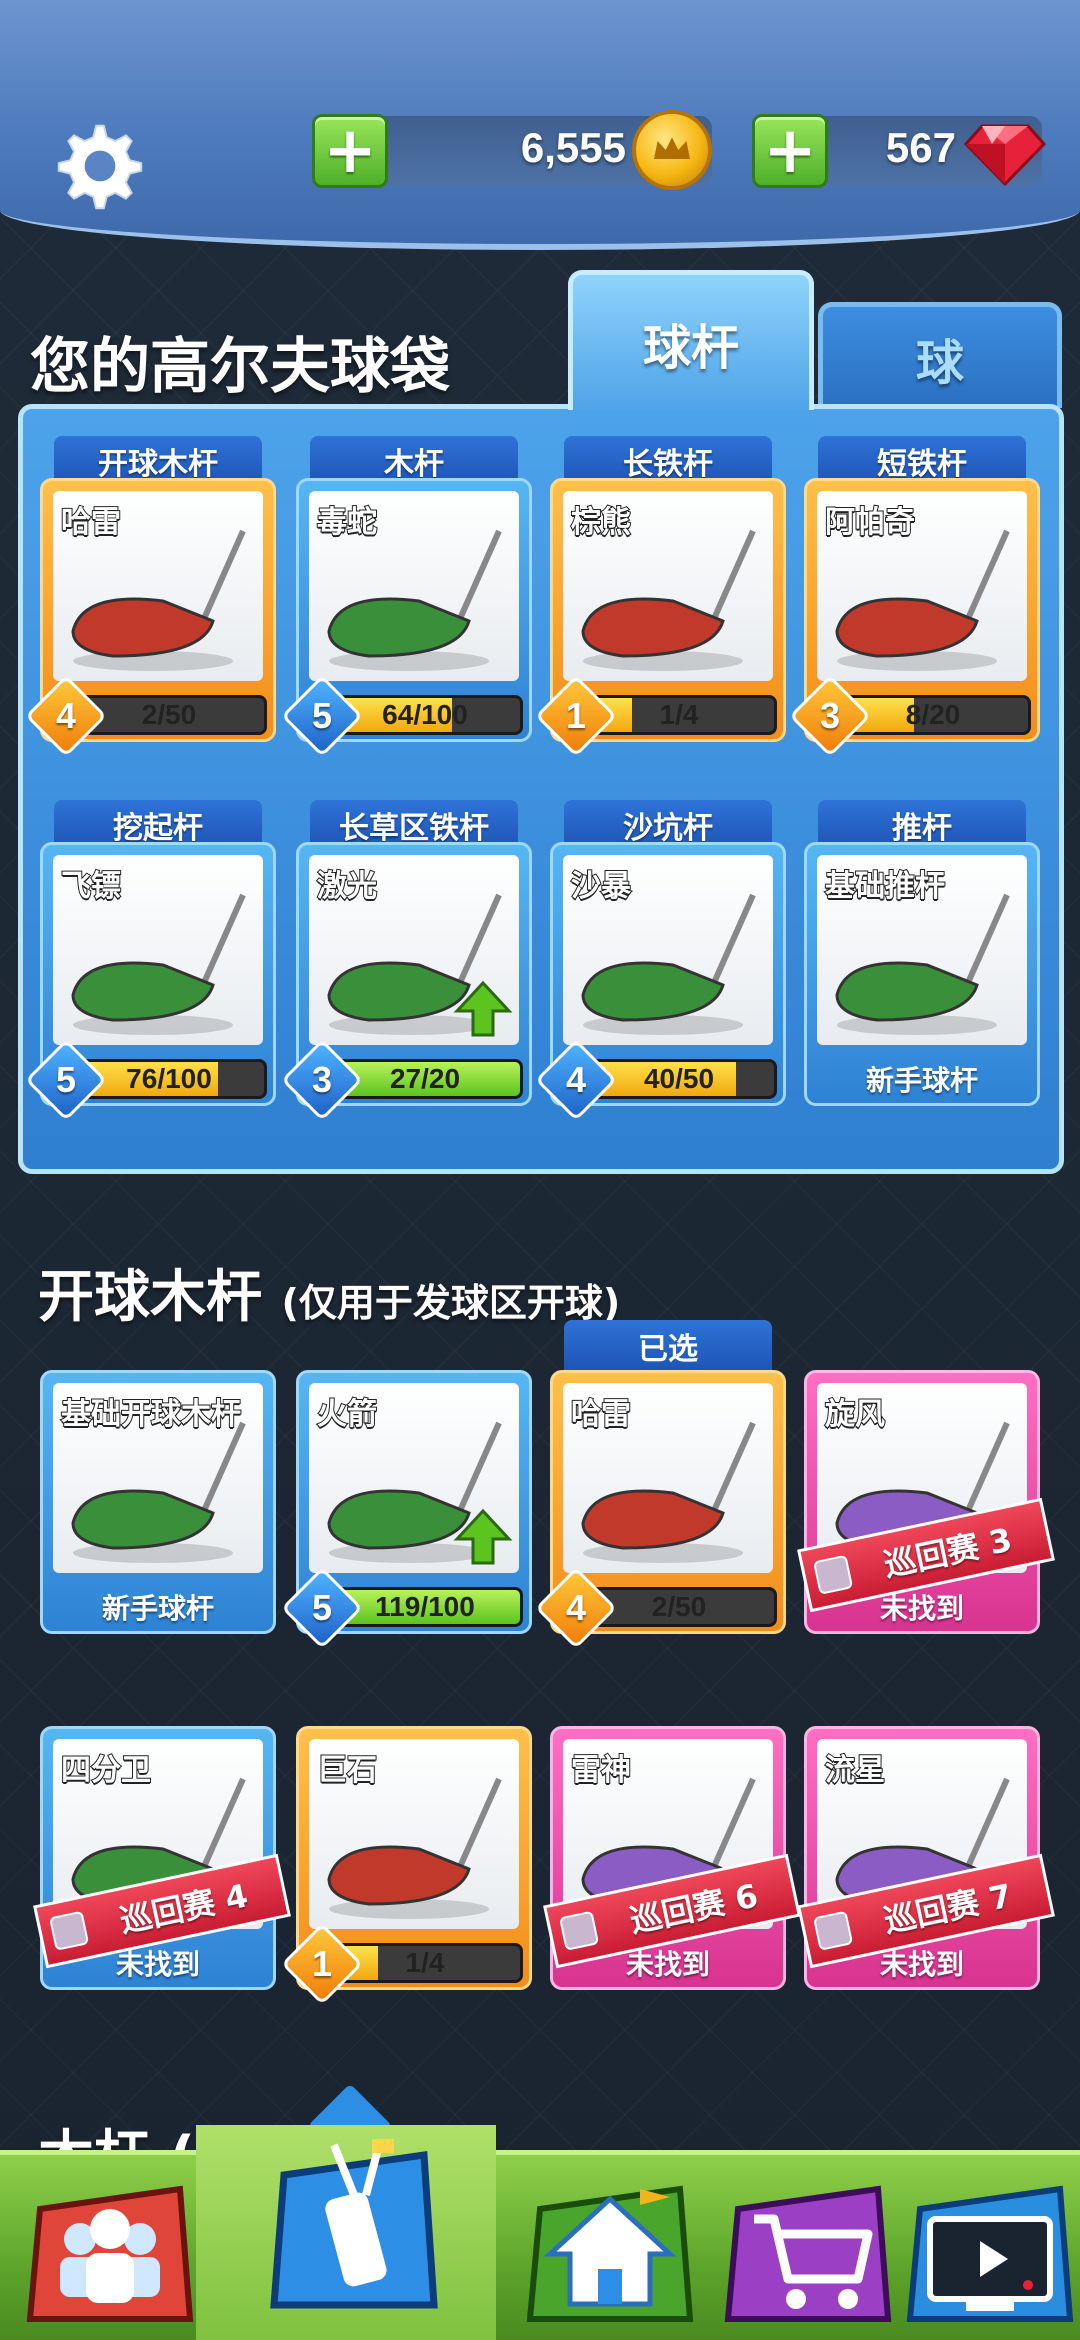 Image resolution: width=1080 pixels, height=2340 pixels. I want to click on card-image-area: 基础推杆, so click(922, 950).